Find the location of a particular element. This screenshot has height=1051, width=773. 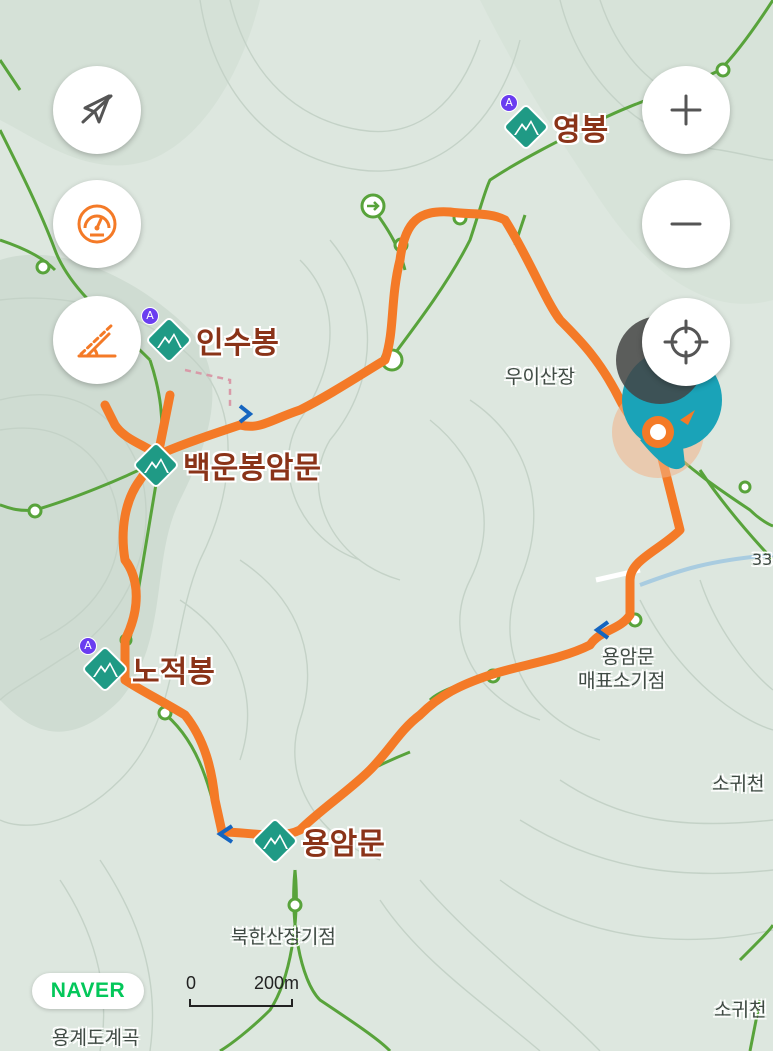

peak-label: 용암문 is located at coordinates (343, 844).